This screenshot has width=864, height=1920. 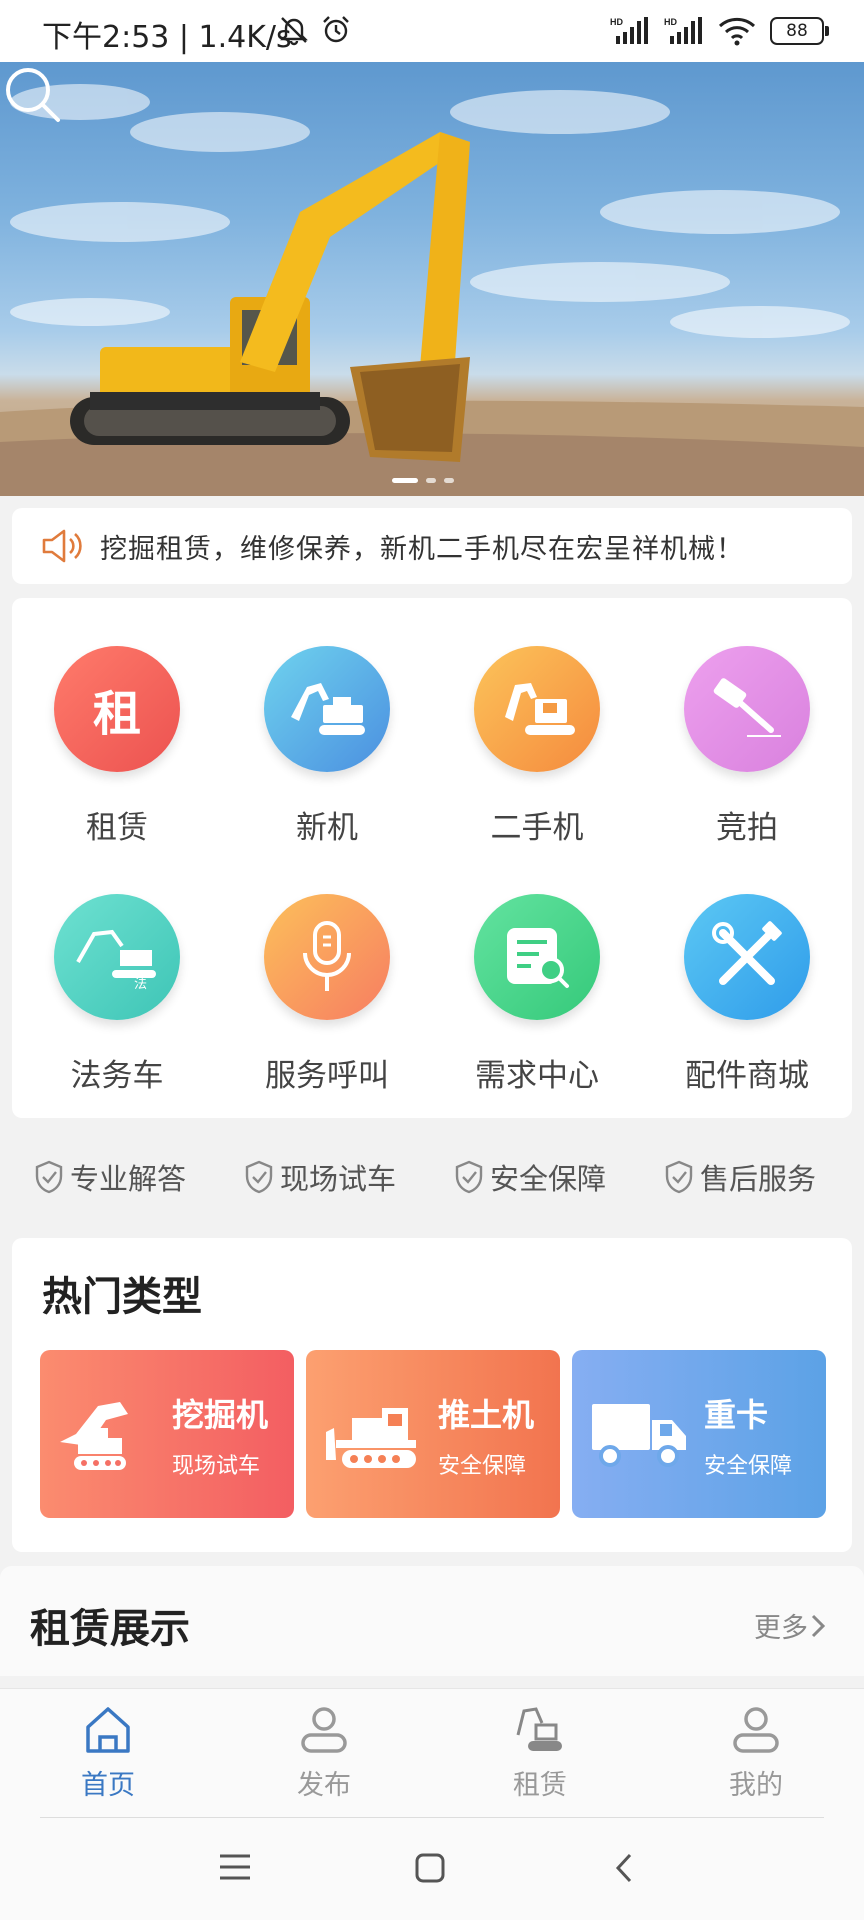 I want to click on chevron-right-icon, so click(x=818, y=1625).